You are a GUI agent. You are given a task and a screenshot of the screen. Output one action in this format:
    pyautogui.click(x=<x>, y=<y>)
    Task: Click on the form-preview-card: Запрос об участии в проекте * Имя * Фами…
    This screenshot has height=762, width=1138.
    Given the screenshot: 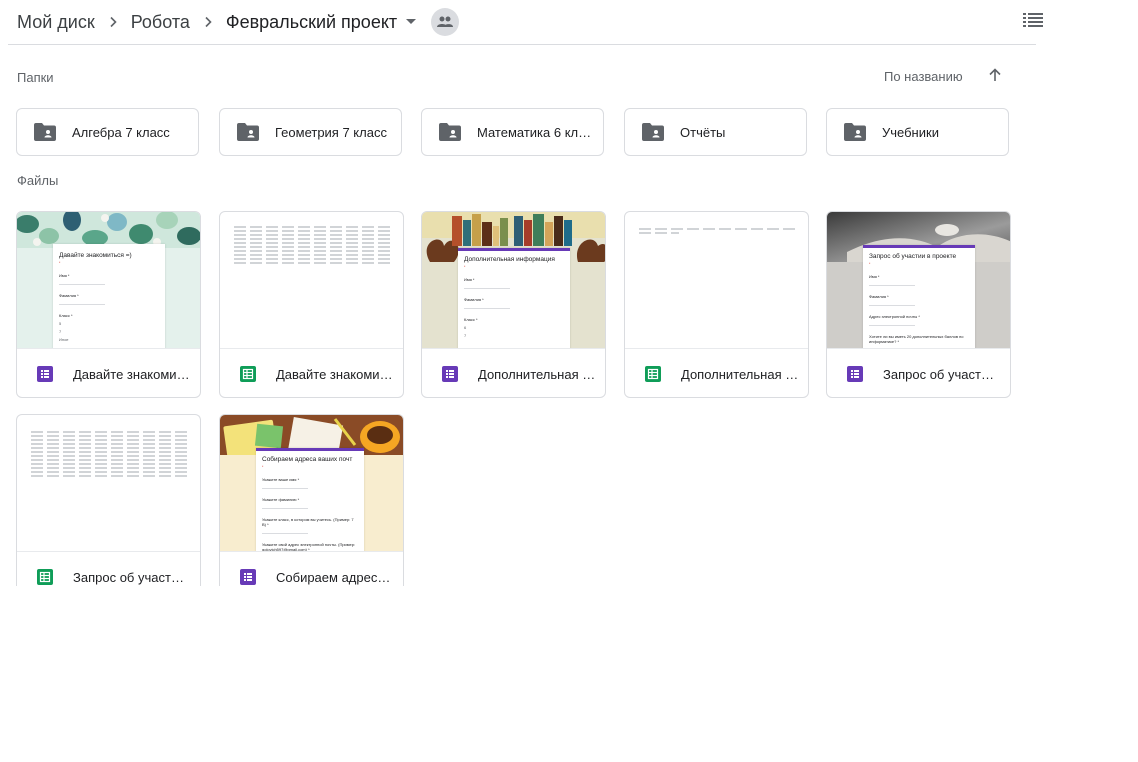 What is the action you would take?
    pyautogui.click(x=919, y=296)
    